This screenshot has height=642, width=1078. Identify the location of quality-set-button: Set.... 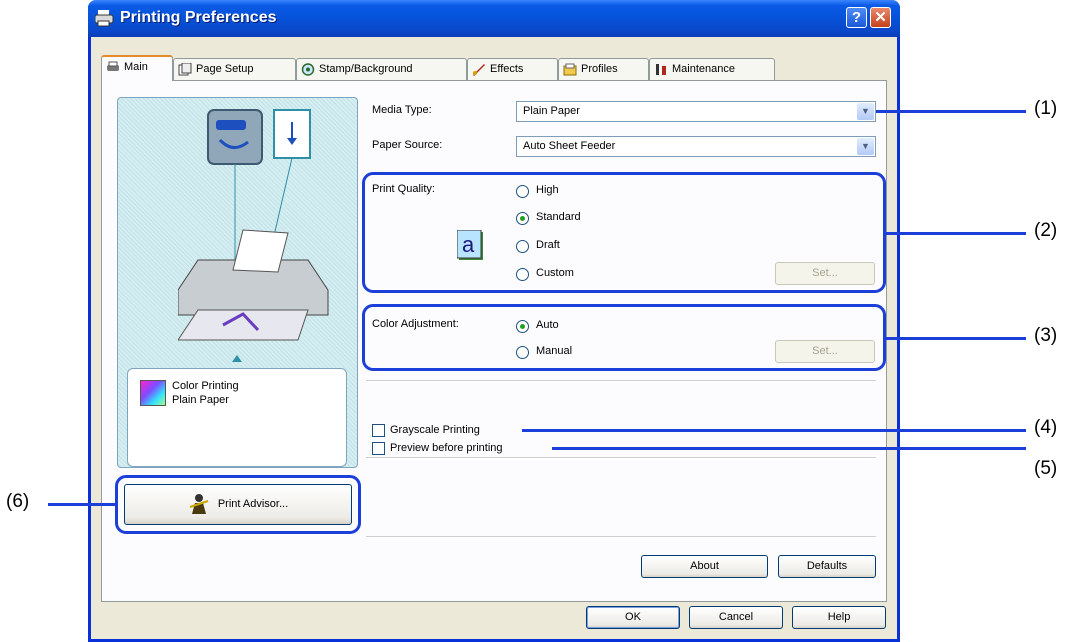
(825, 273).